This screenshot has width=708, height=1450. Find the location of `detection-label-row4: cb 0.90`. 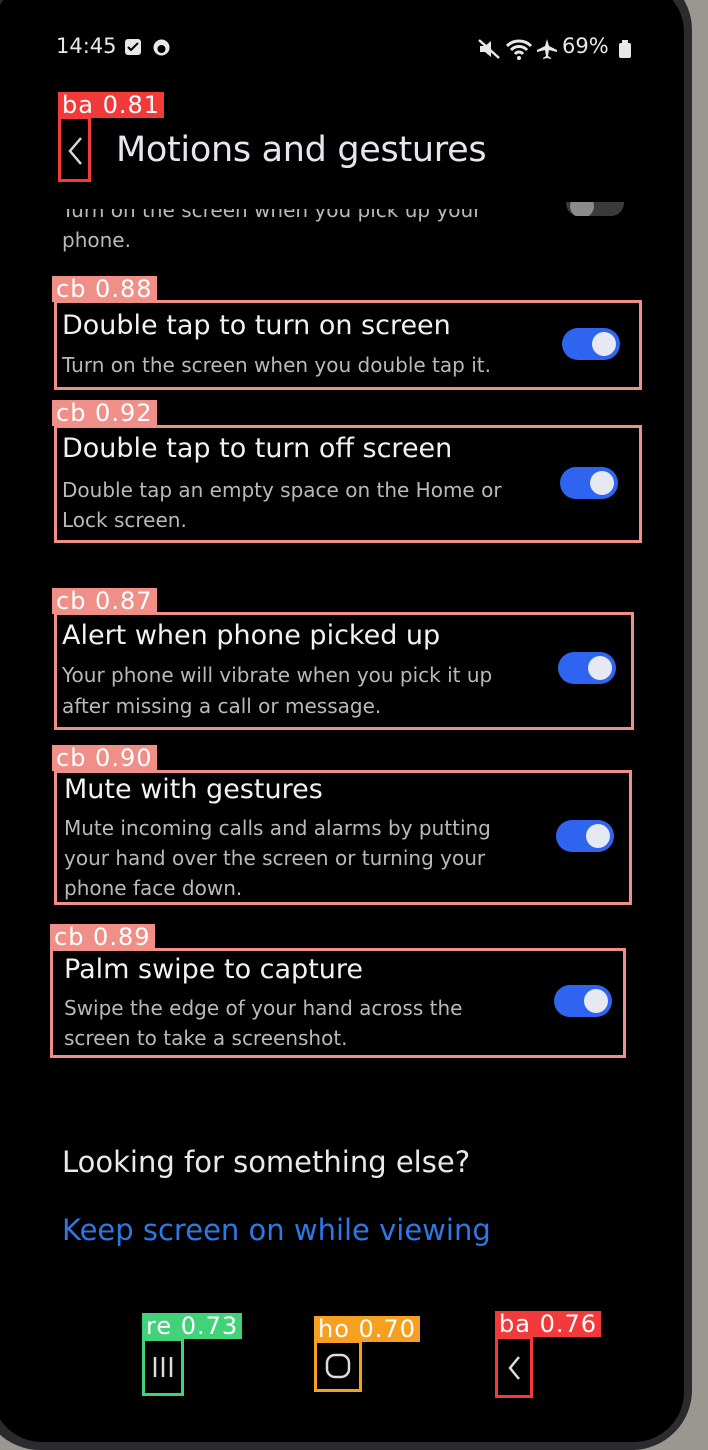

detection-label-row4: cb 0.90 is located at coordinates (104, 758).